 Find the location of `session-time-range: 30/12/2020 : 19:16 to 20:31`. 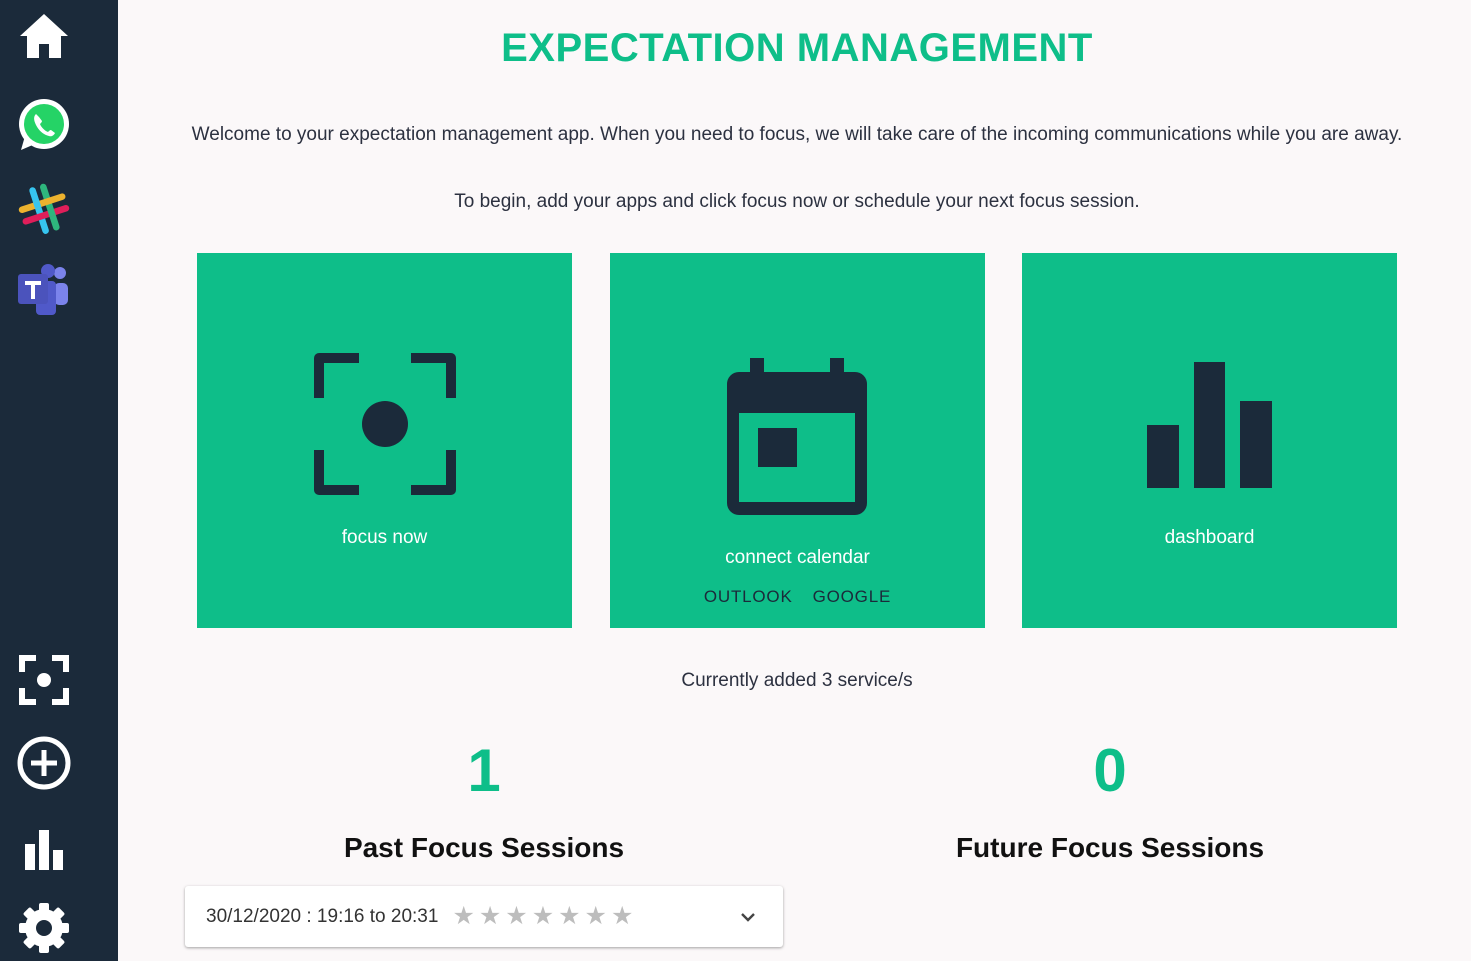

session-time-range: 30/12/2020 : 19:16 to 20:31 is located at coordinates (322, 916).